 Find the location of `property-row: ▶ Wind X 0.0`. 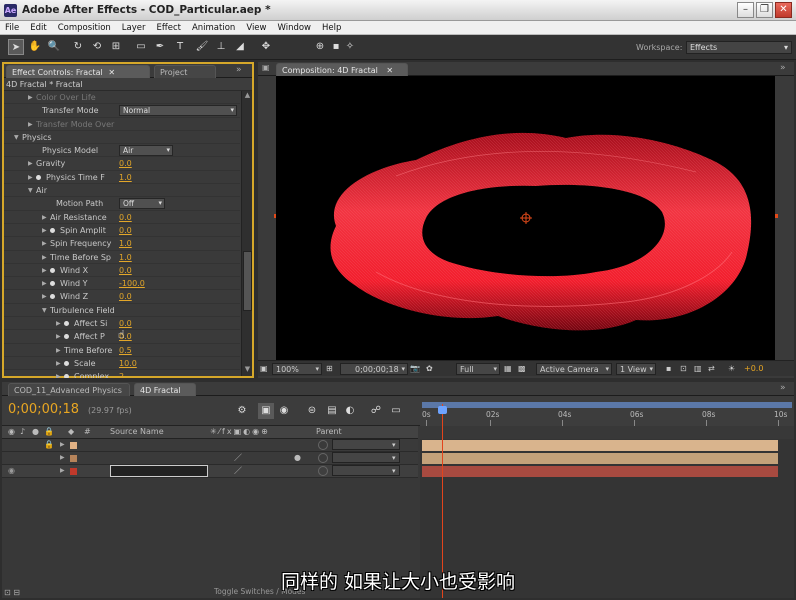

property-row: ▶ Wind X 0.0 is located at coordinates (122, 271).